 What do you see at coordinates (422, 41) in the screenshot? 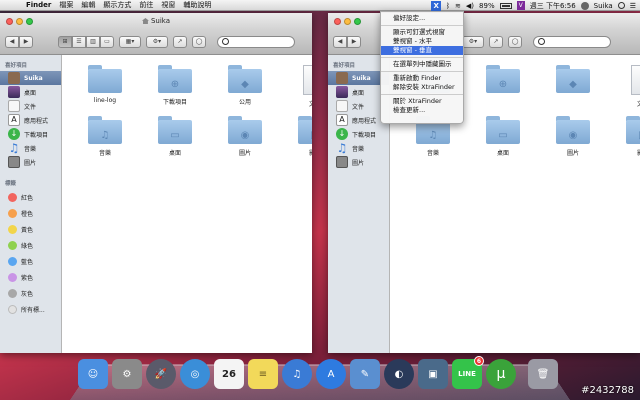
I see `menu-item-dual-horizontal: 雙視窗 - 水平` at bounding box center [422, 41].